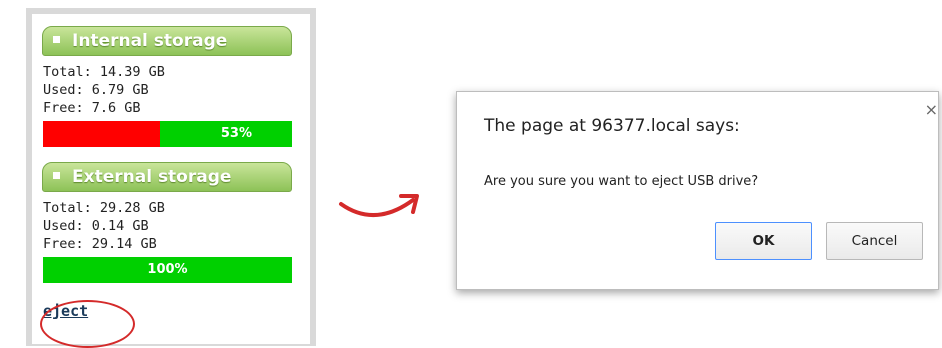 The image size is (942, 348). I want to click on ok-button: OK, so click(763, 241).